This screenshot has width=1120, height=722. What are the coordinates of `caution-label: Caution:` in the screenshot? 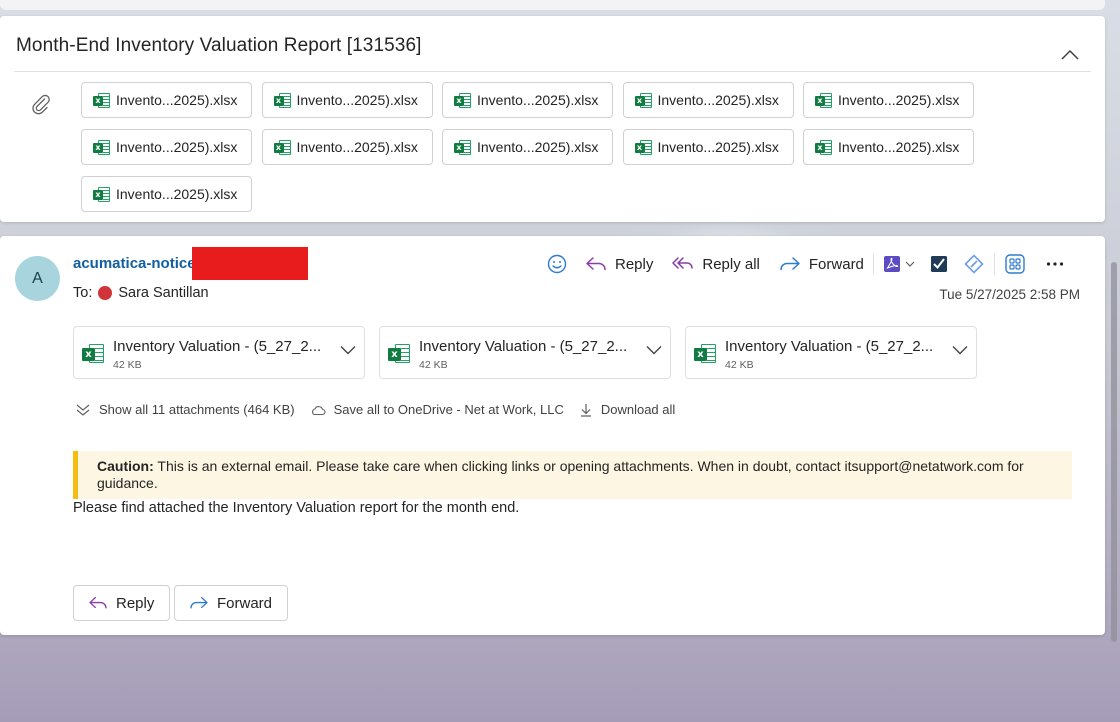 It's located at (125, 466).